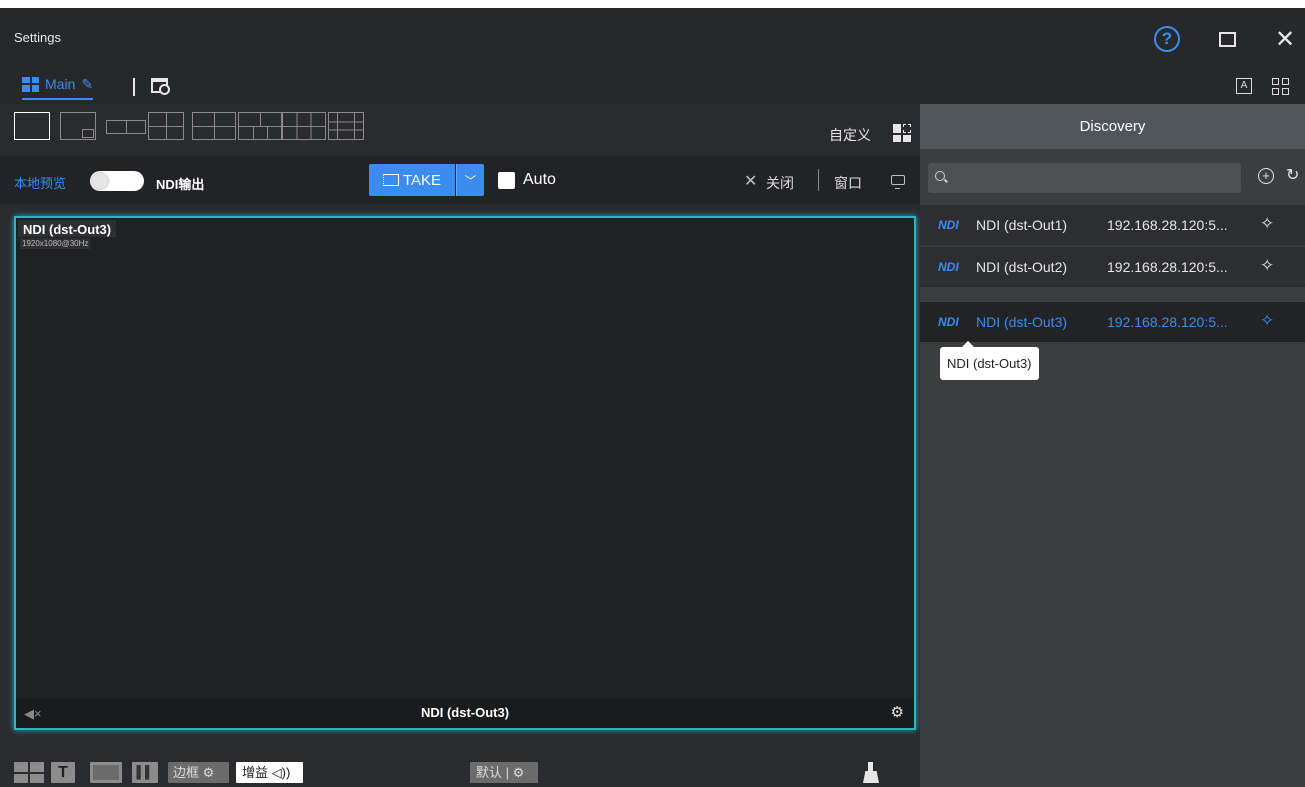 The height and width of the screenshot is (787, 1305). I want to click on close-x-icon: ✕, so click(750, 181).